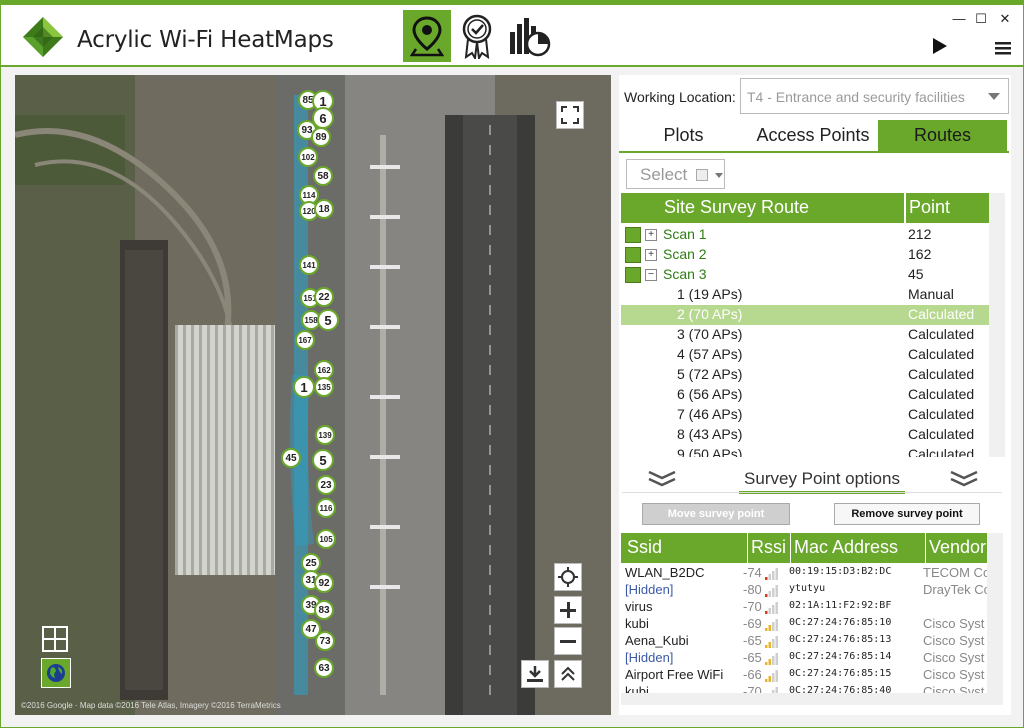 This screenshot has width=1024, height=728. Describe the element at coordinates (326, 485) in the screenshot. I see `survey-point-marker: 23` at that location.